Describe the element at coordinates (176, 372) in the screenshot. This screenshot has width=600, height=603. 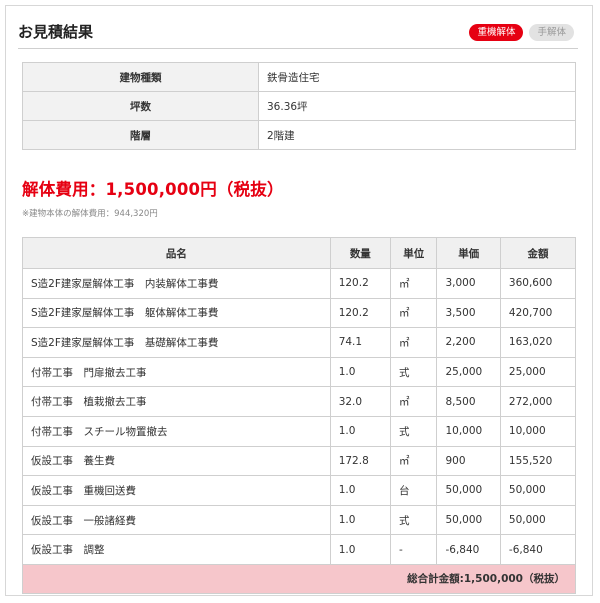
I see `cell-name: 付帯工事 門扉撤去工事` at that location.